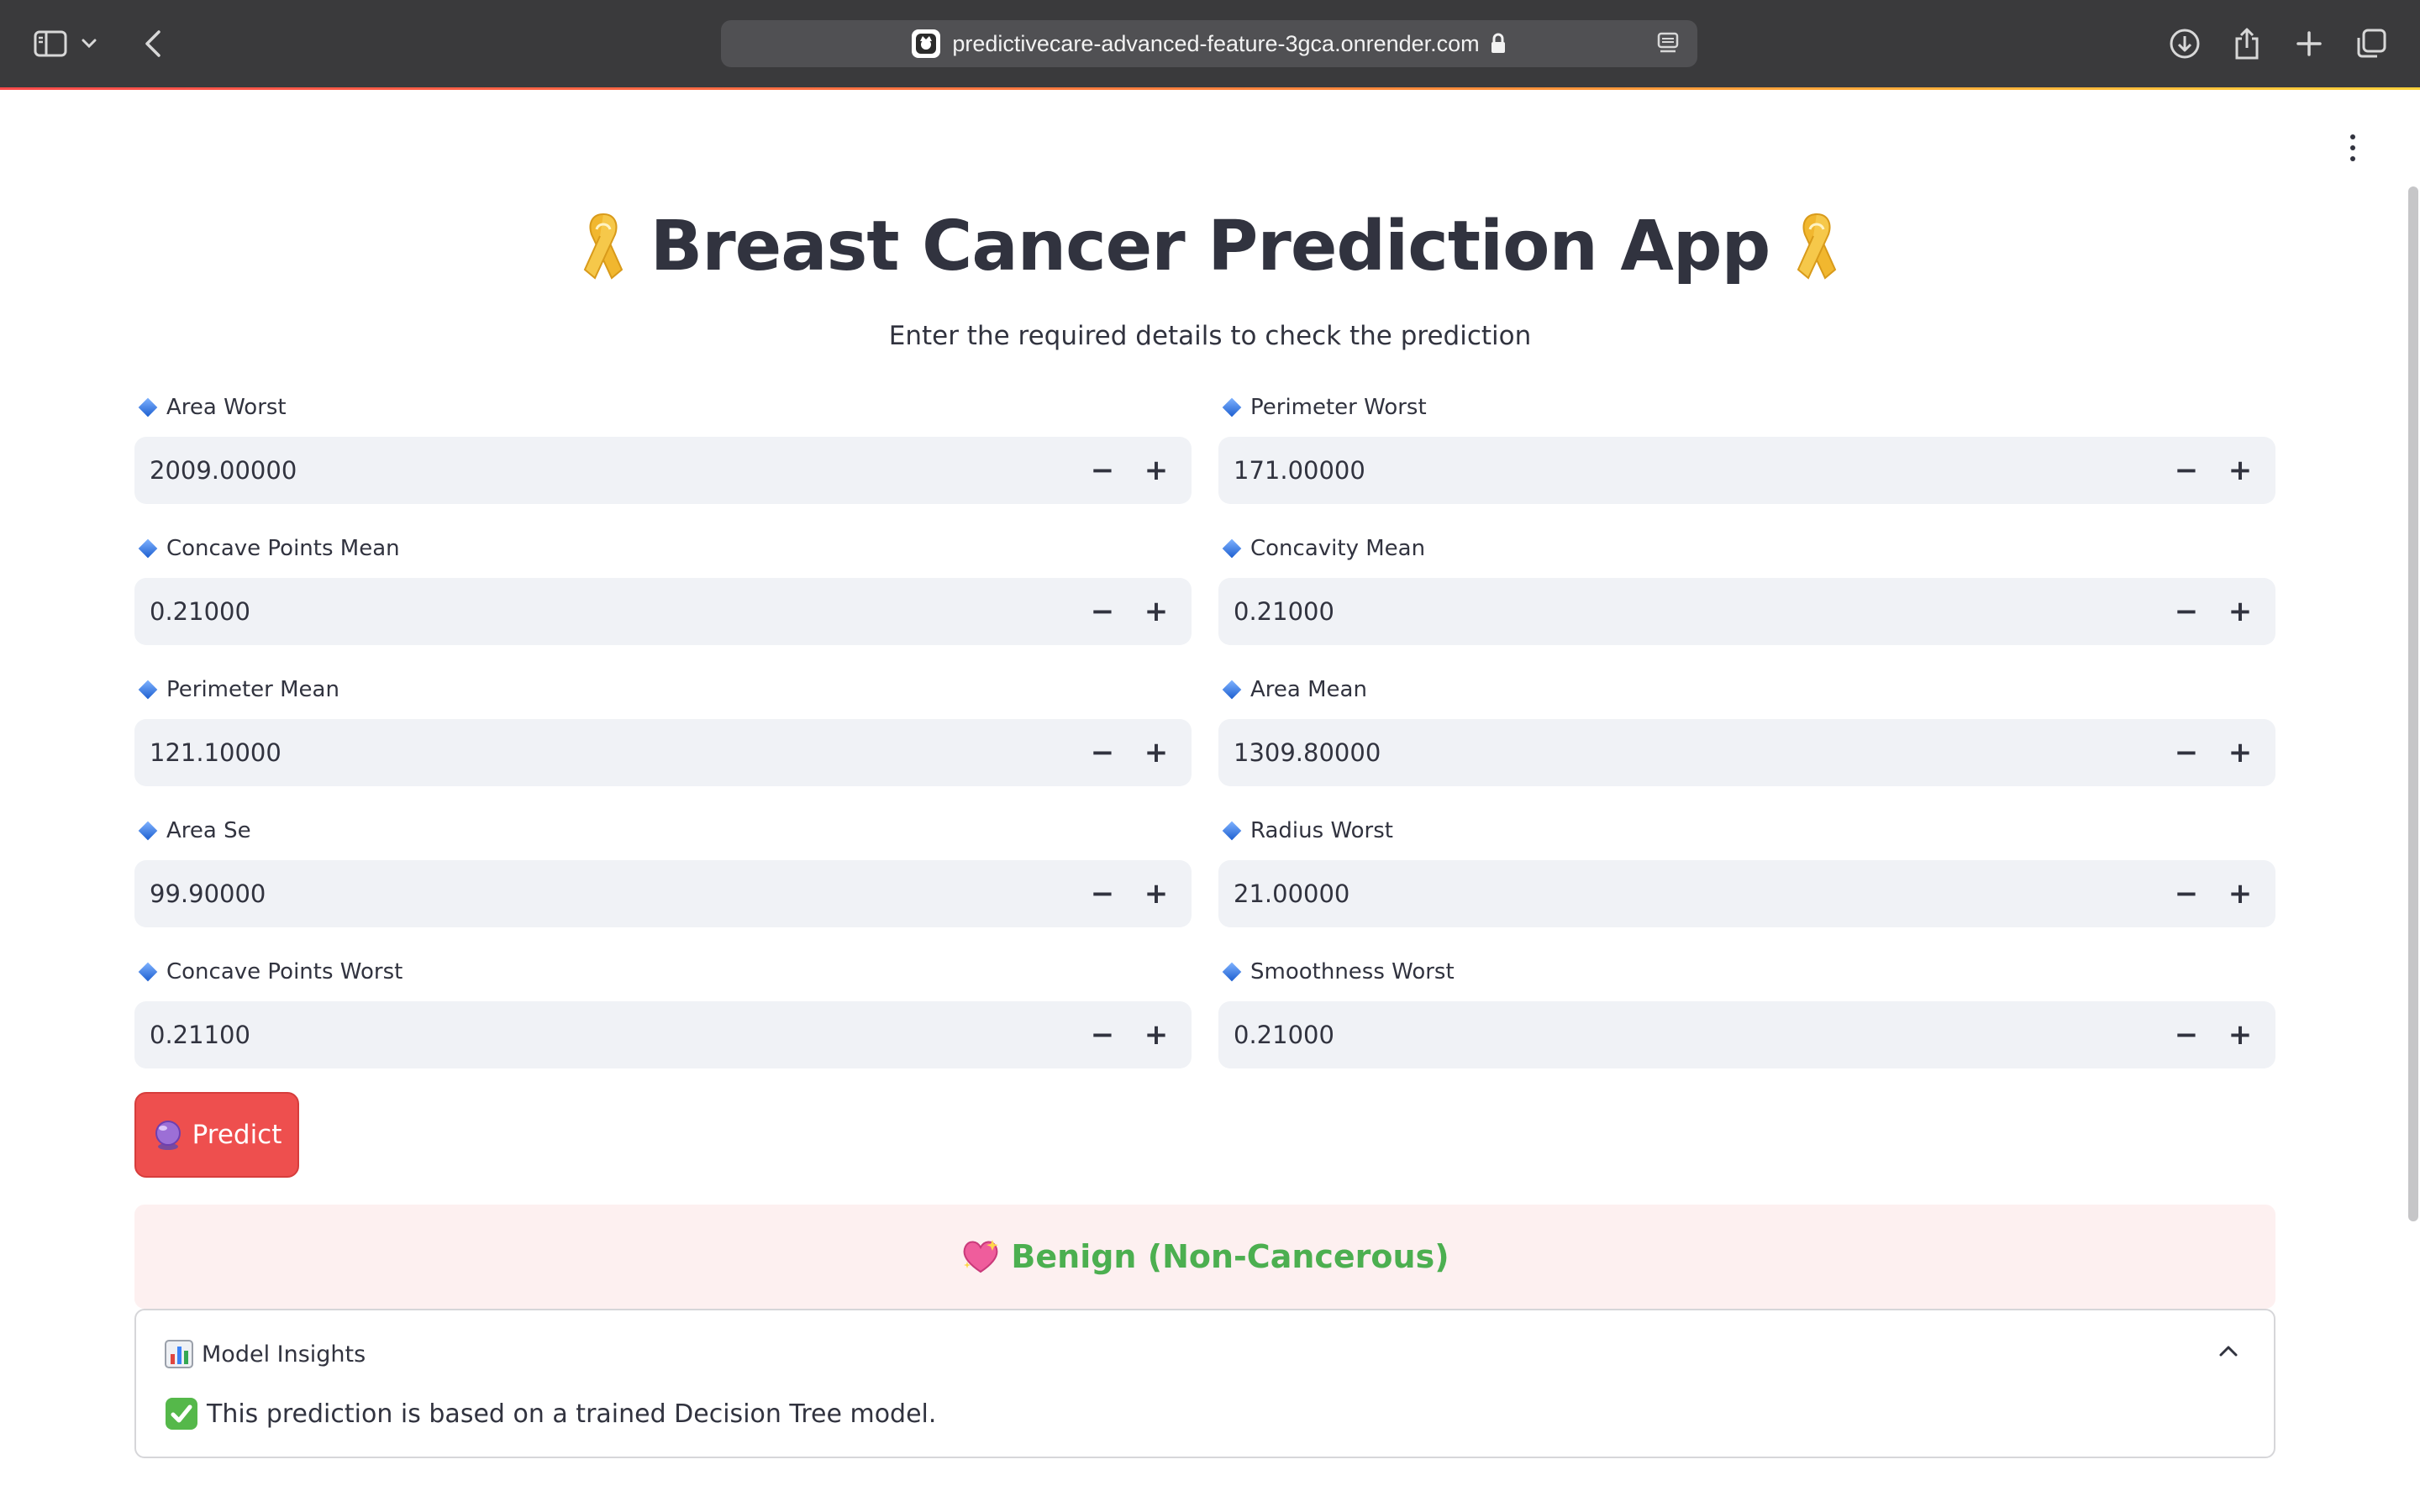 Image resolution: width=2420 pixels, height=1512 pixels. Describe the element at coordinates (605, 470) in the screenshot. I see `number-input-value: 2009.00000` at that location.